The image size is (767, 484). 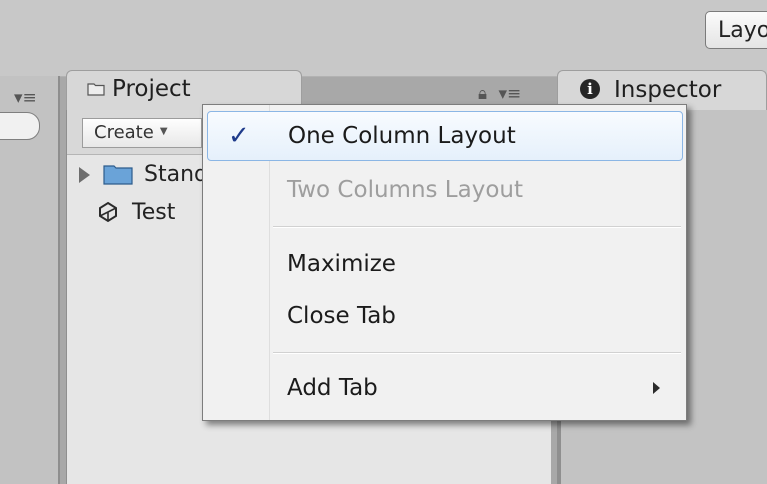 I want to click on expand-arrow-icon, so click(x=84, y=175).